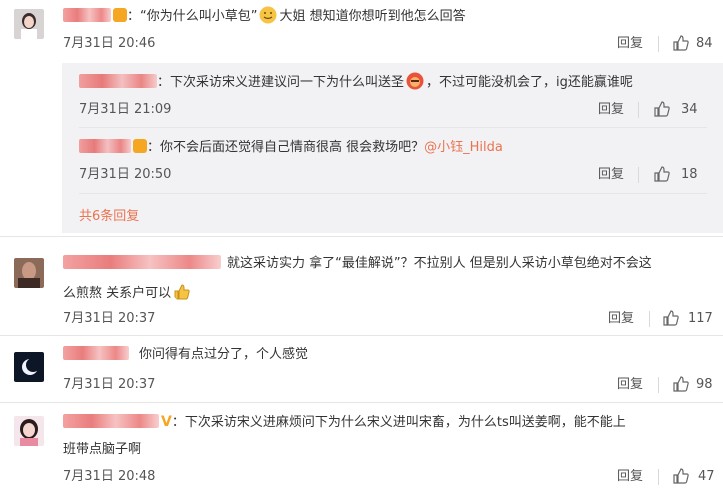 This screenshot has height=500, width=723. I want to click on like-count: 117, so click(700, 318).